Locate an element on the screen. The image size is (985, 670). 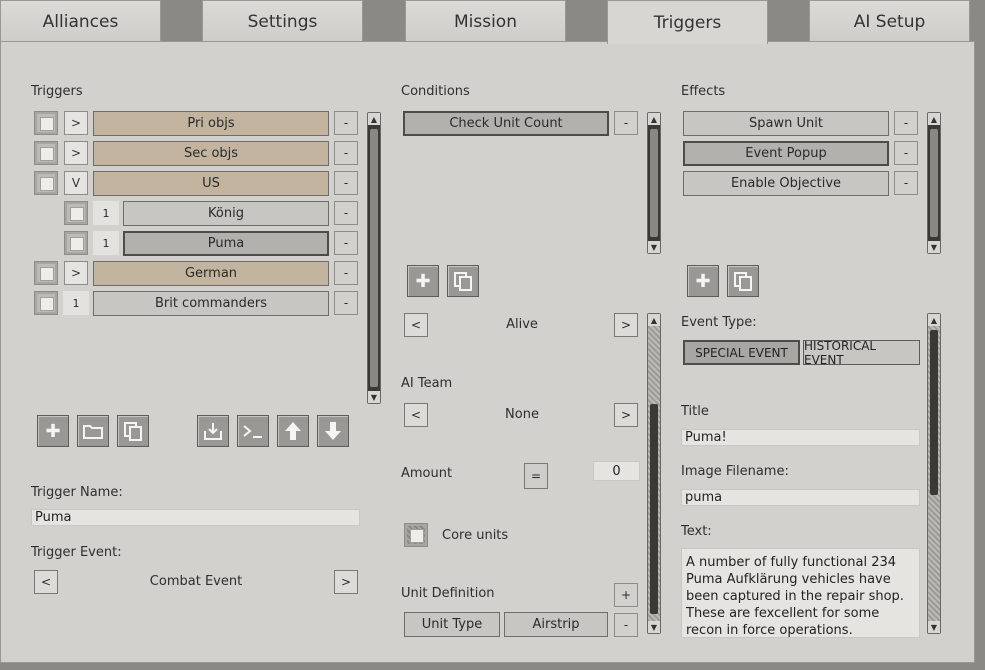
trigger-row-pri-objs: Pri objs is located at coordinates (211, 123).